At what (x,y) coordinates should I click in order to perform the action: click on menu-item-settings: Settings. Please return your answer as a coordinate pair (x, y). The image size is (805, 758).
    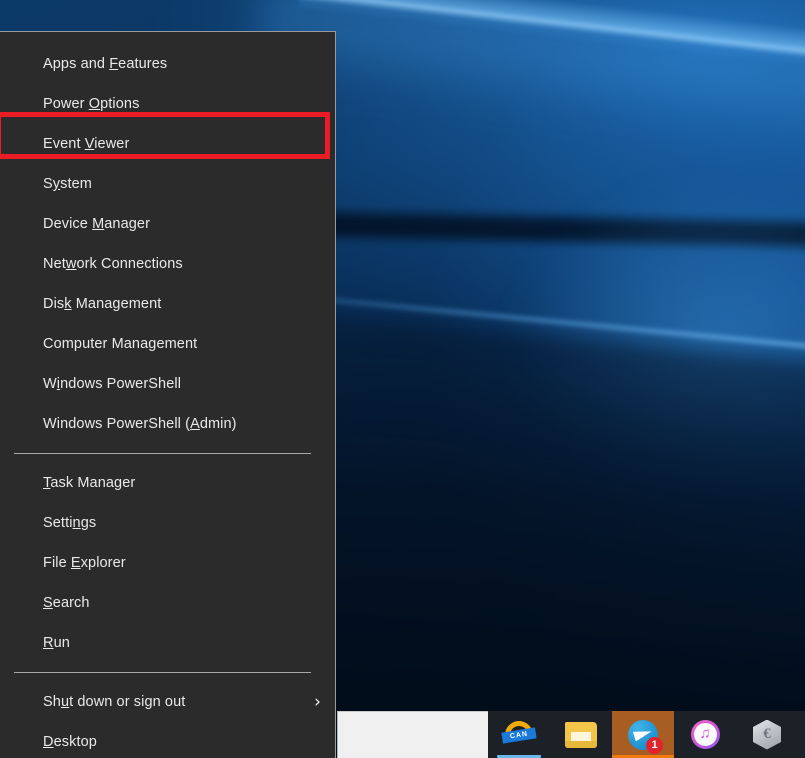
    Looking at the image, I should click on (167, 523).